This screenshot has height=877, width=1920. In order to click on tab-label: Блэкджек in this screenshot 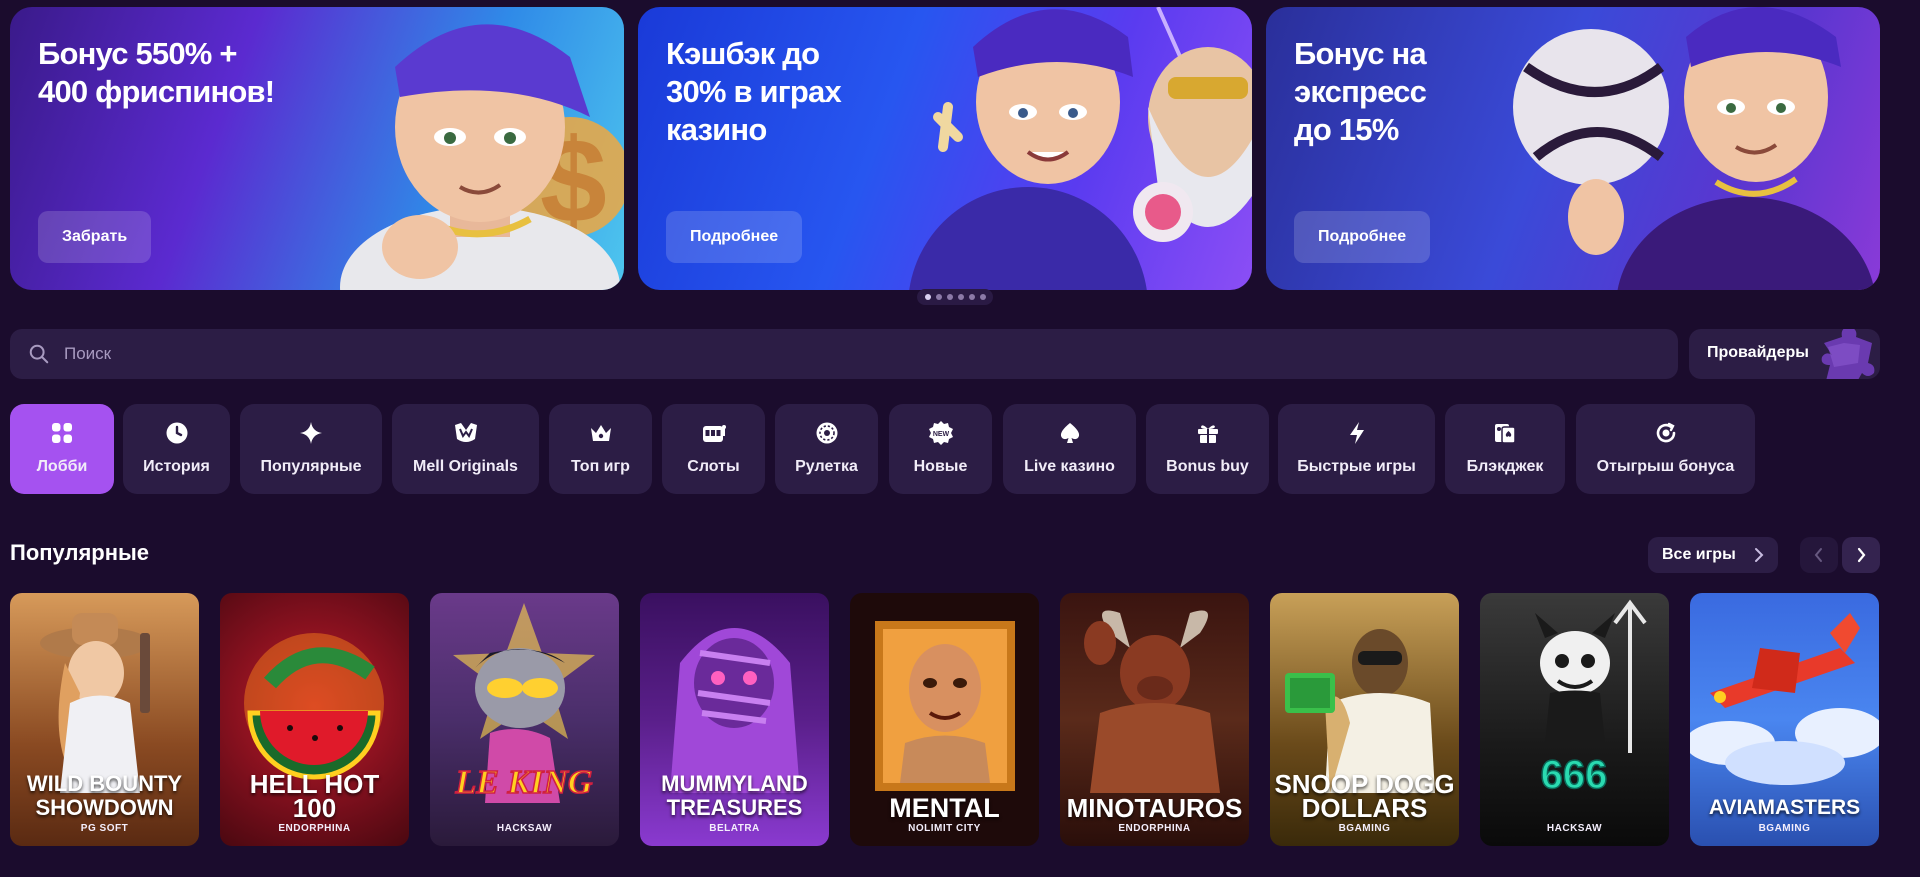, I will do `click(1505, 466)`.